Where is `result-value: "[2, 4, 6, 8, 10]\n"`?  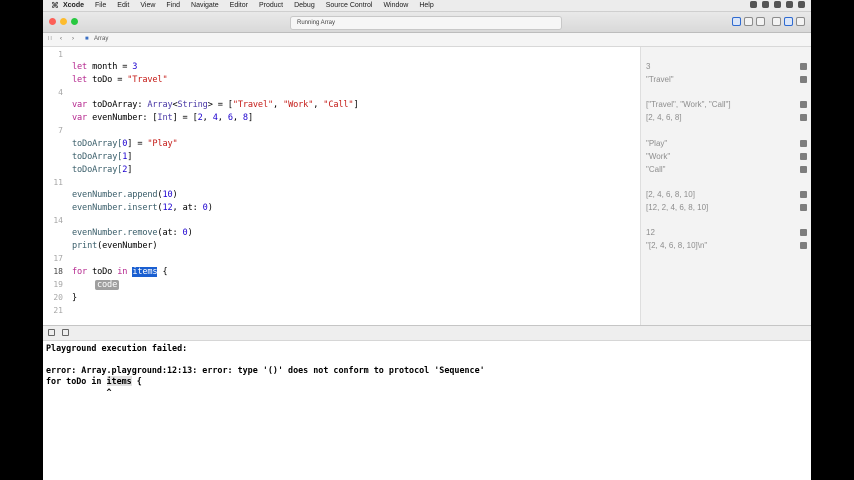
result-value: "[2, 4, 6, 8, 10]\n" is located at coordinates (677, 245).